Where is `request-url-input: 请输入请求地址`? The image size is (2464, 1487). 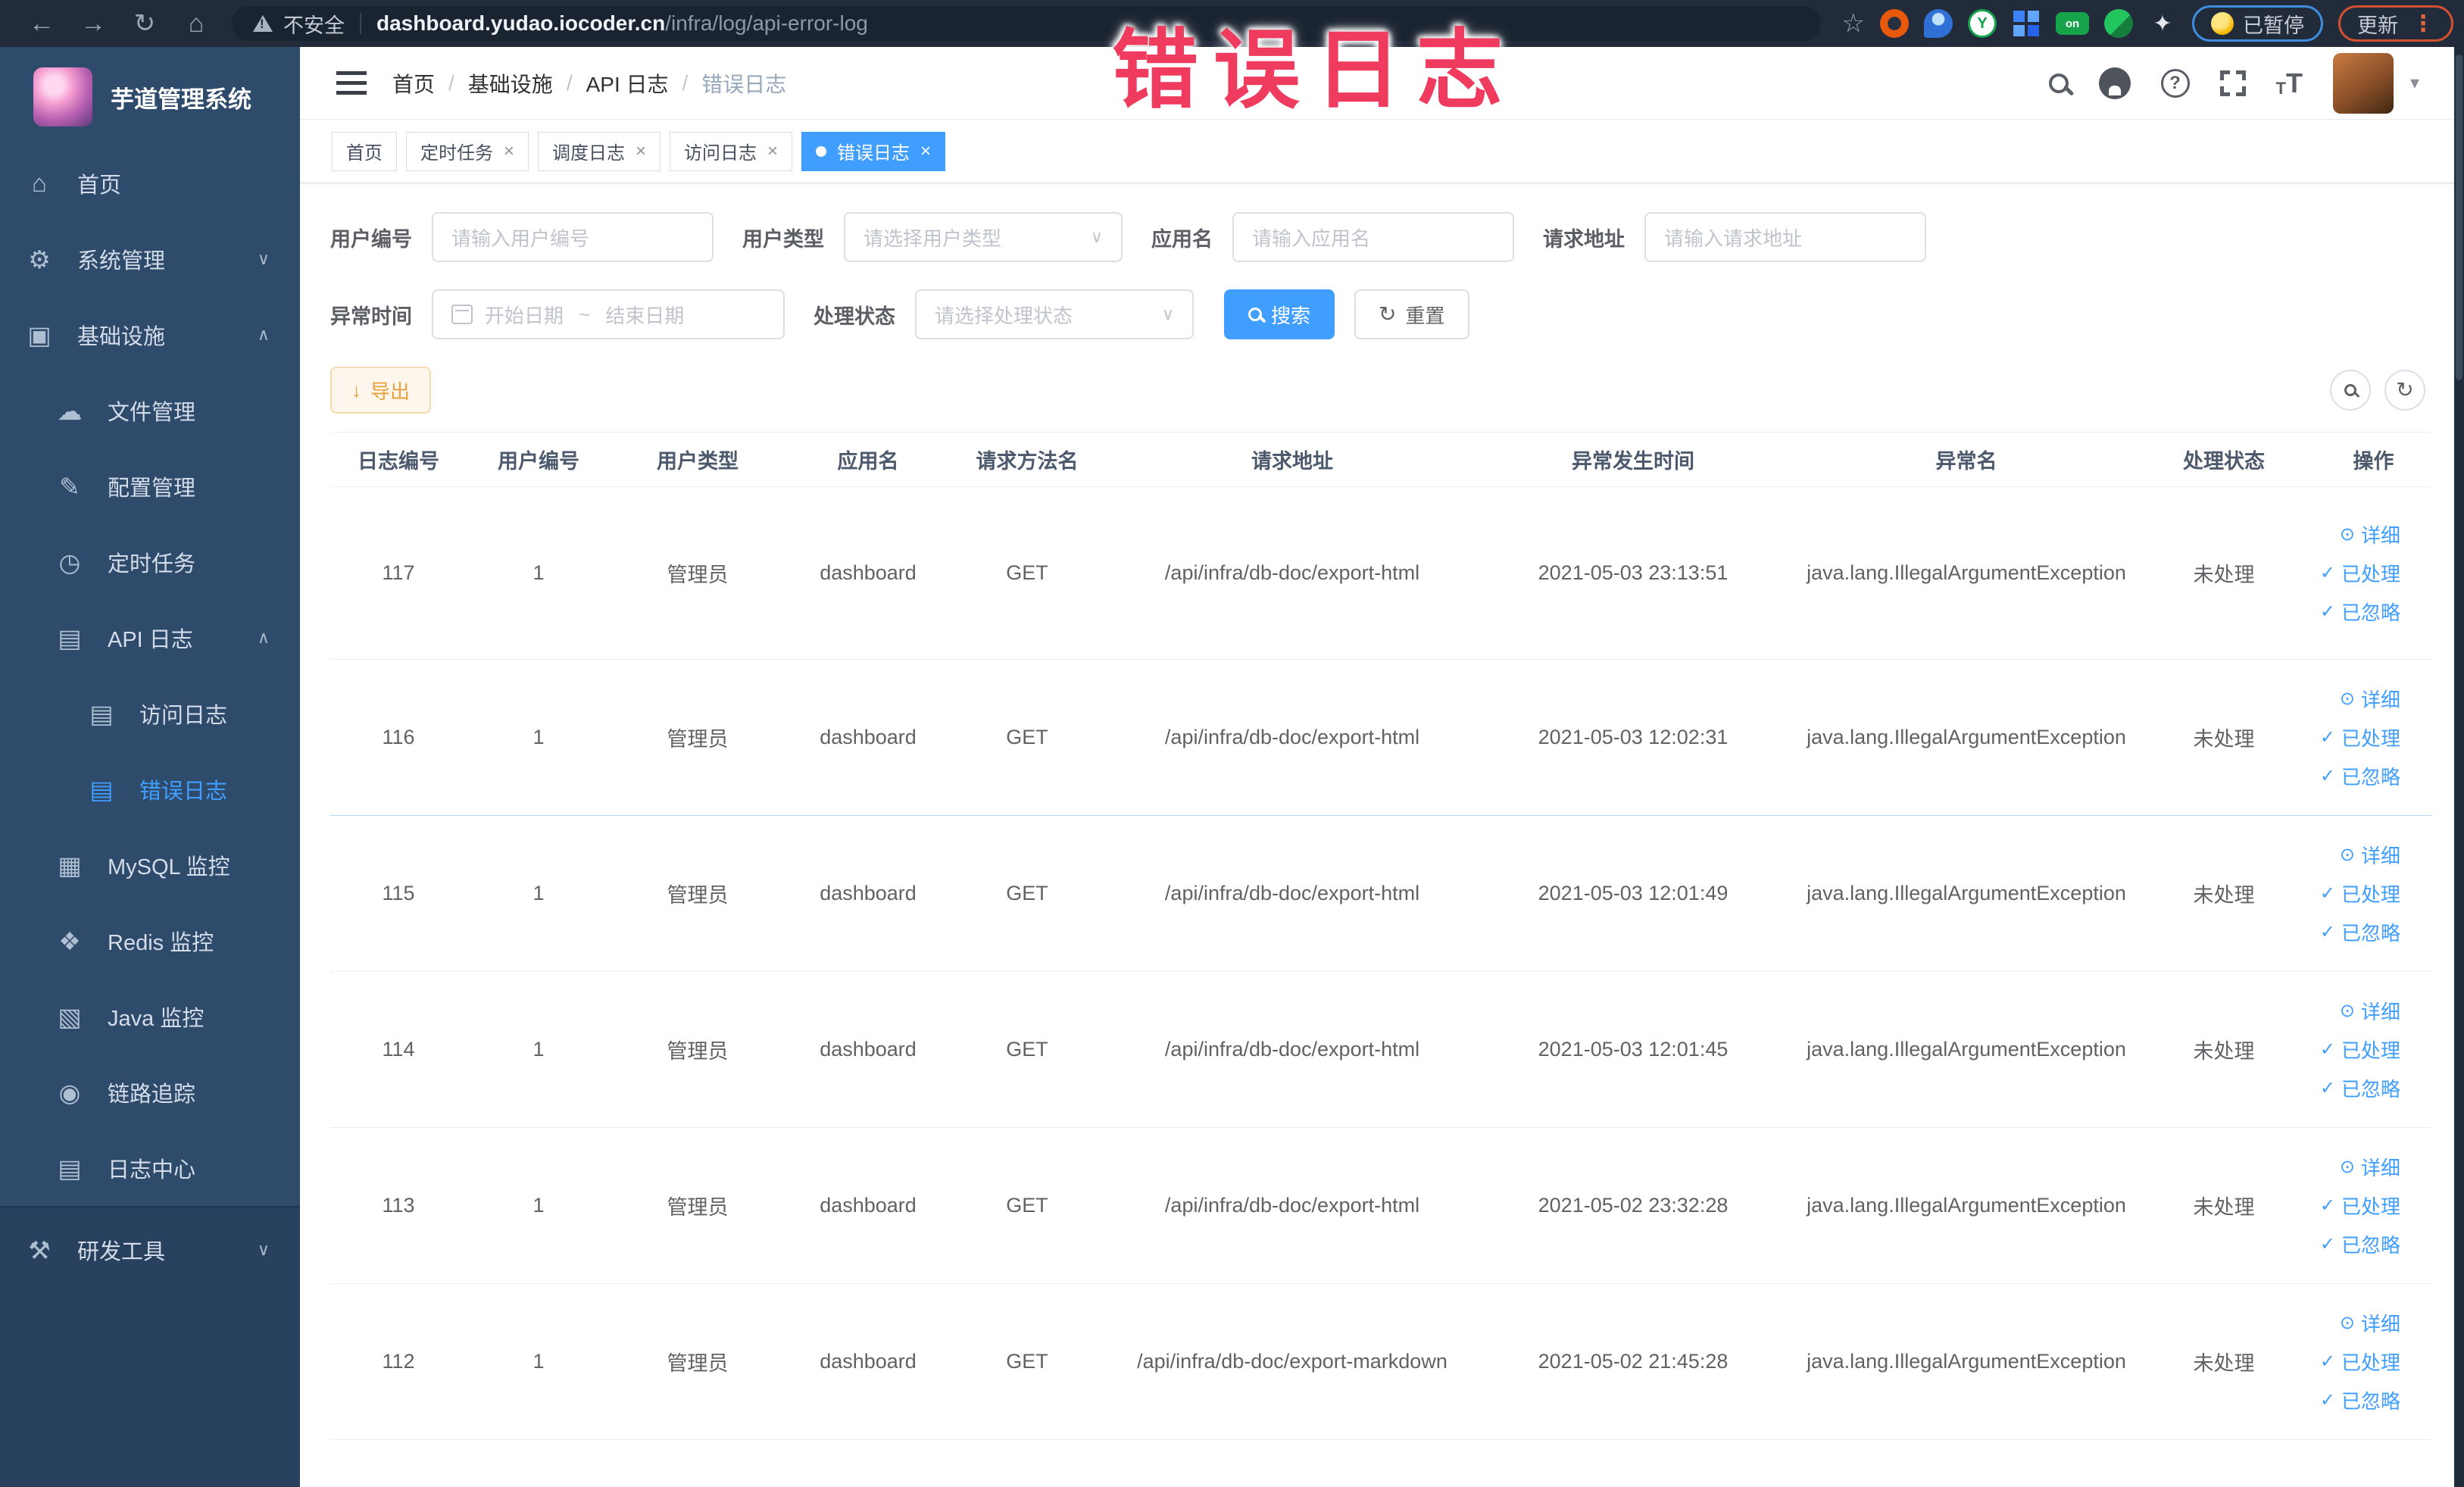
request-url-input: 请输入请求地址 is located at coordinates (1785, 237).